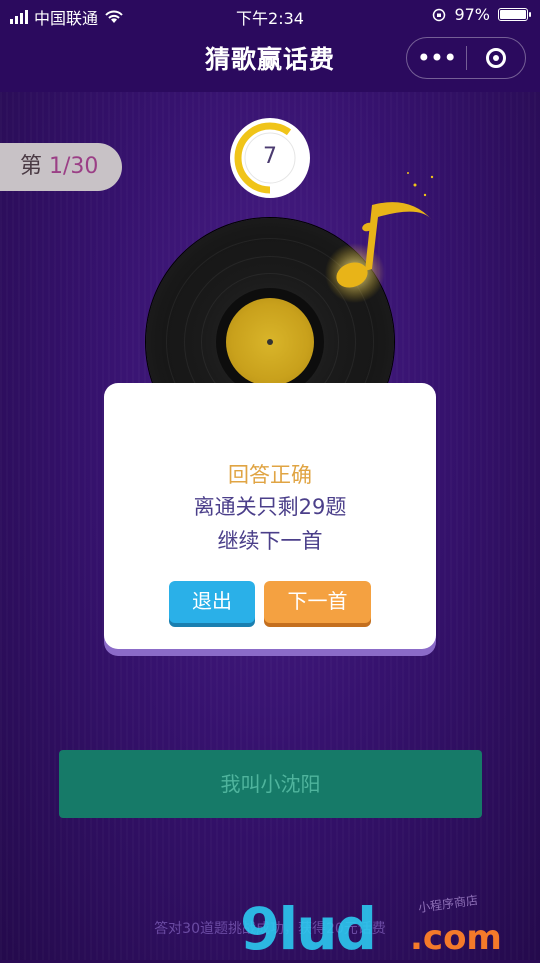  I want to click on answer-option-button: 我叫小沈阳, so click(270, 784).